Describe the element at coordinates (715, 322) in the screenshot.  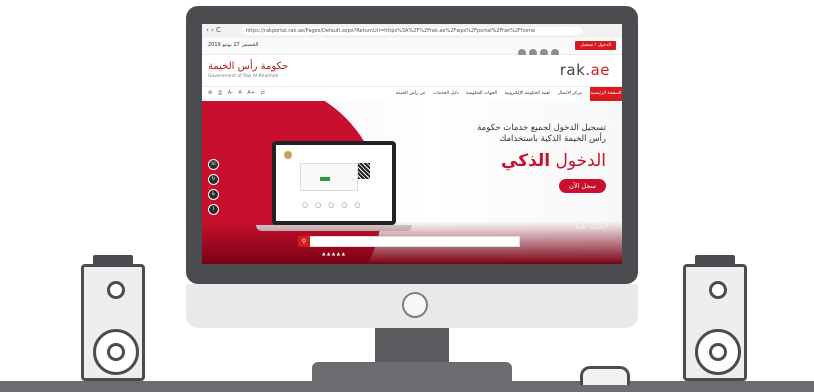
I see `right-speaker` at that location.